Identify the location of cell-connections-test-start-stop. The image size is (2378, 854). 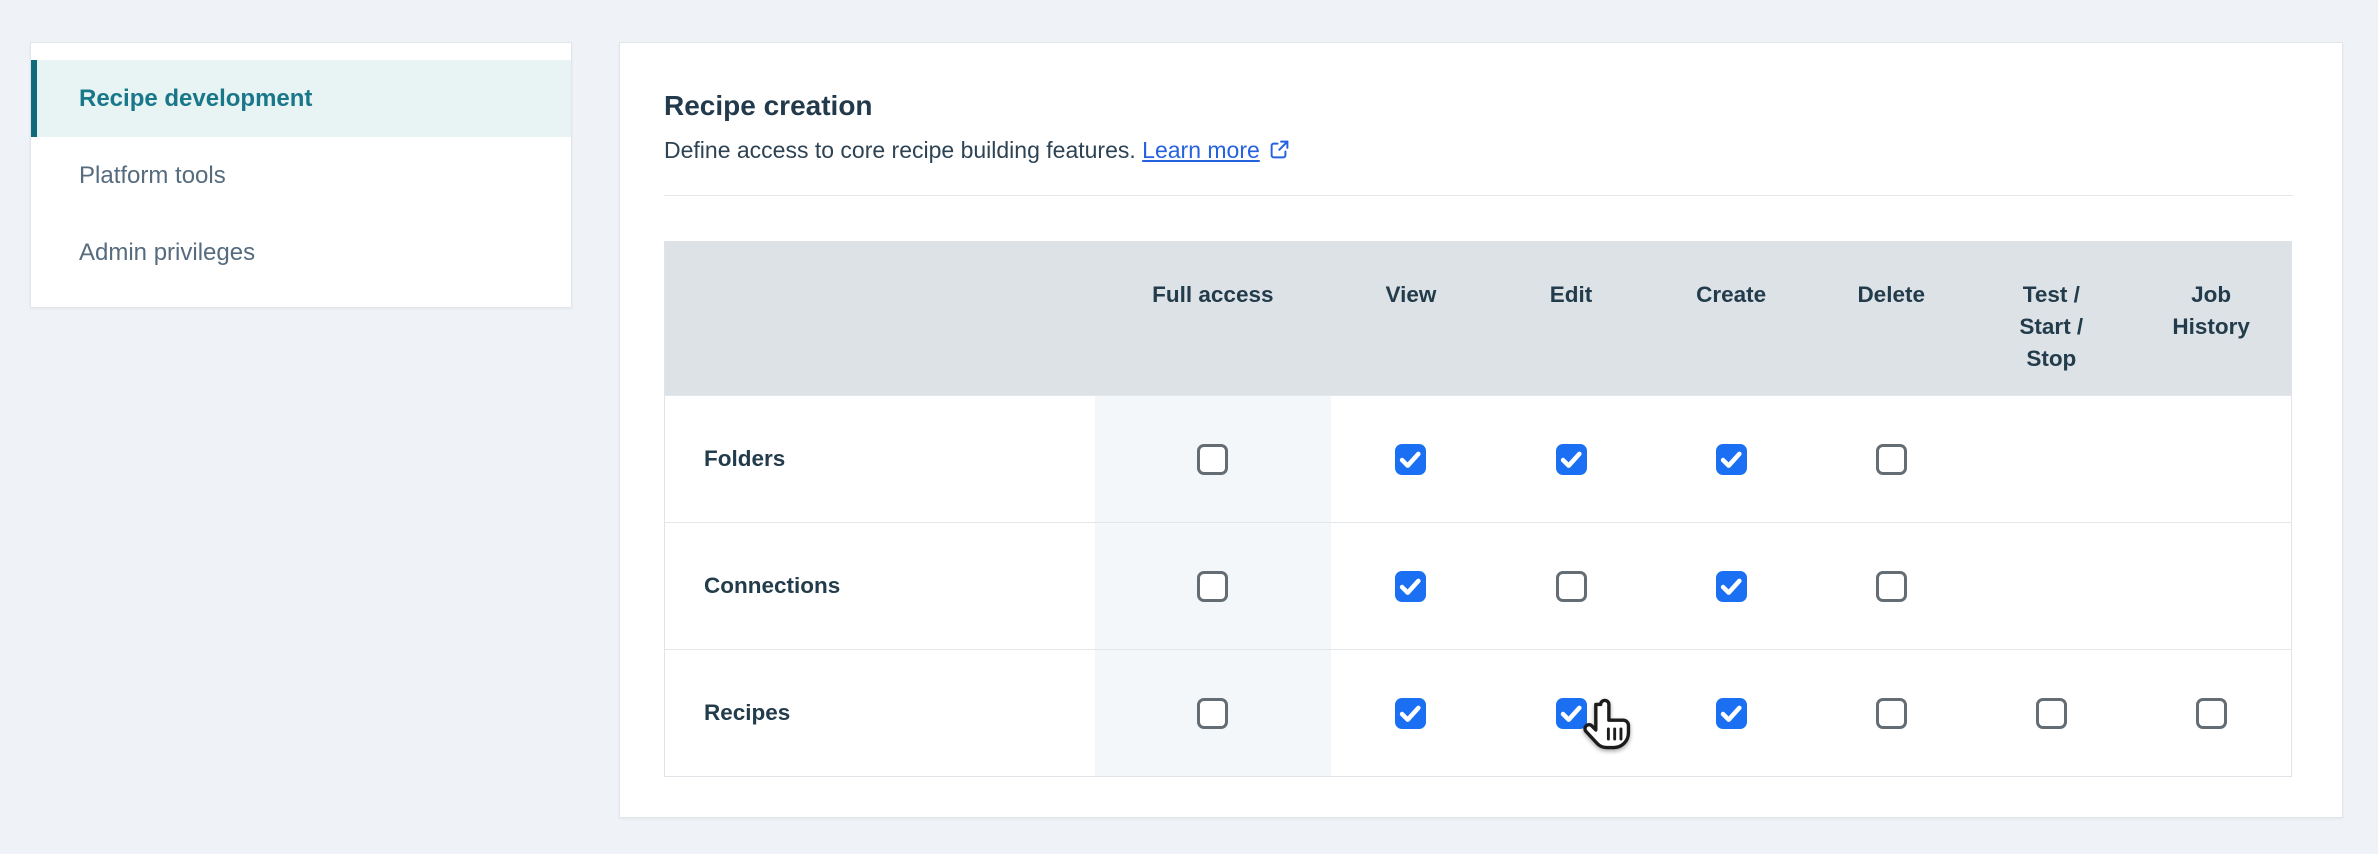
(2051, 586).